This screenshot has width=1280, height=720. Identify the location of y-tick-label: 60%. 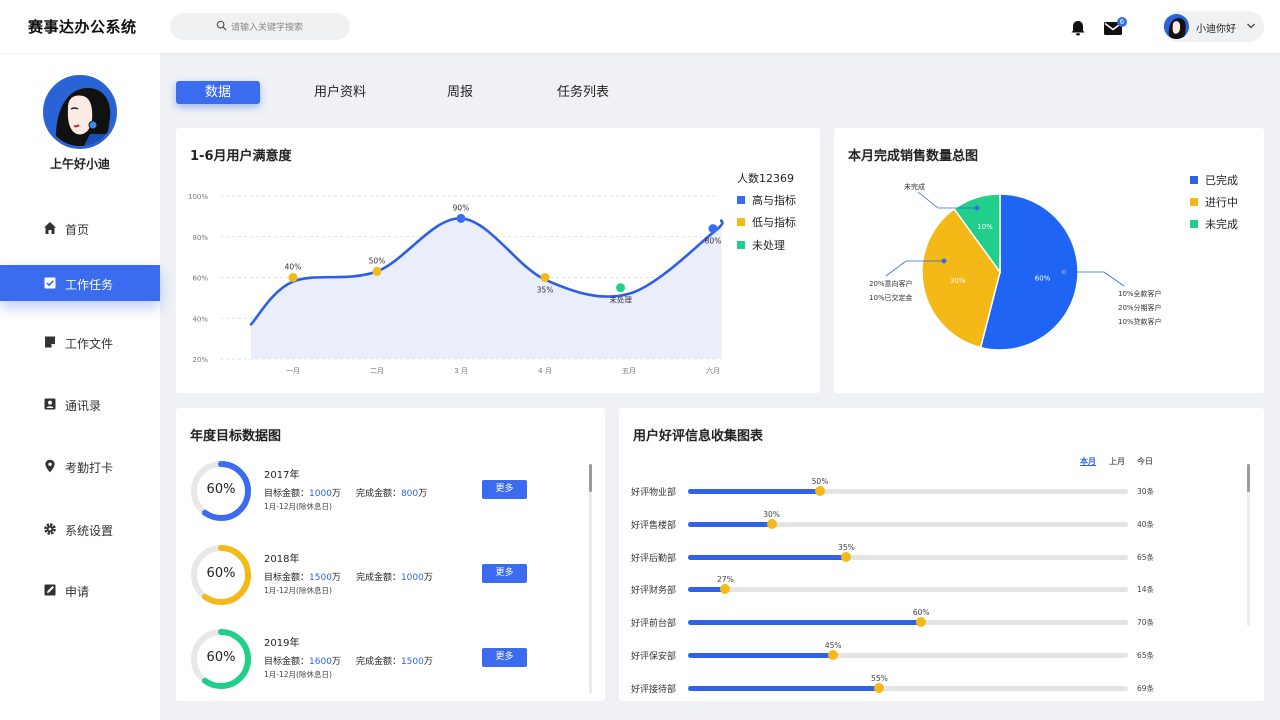
(200, 279).